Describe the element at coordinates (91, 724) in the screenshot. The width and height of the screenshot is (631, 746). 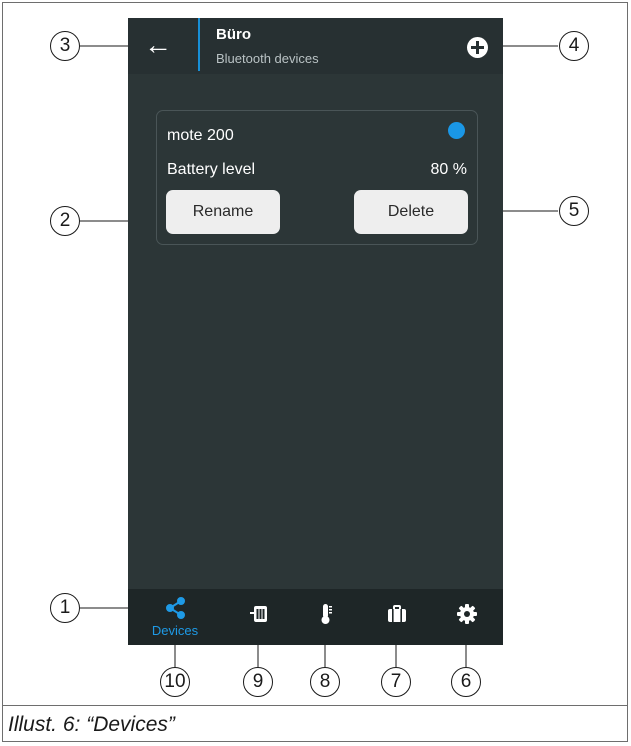
I see `figure-caption: Illust. 6: “Devices”` at that location.